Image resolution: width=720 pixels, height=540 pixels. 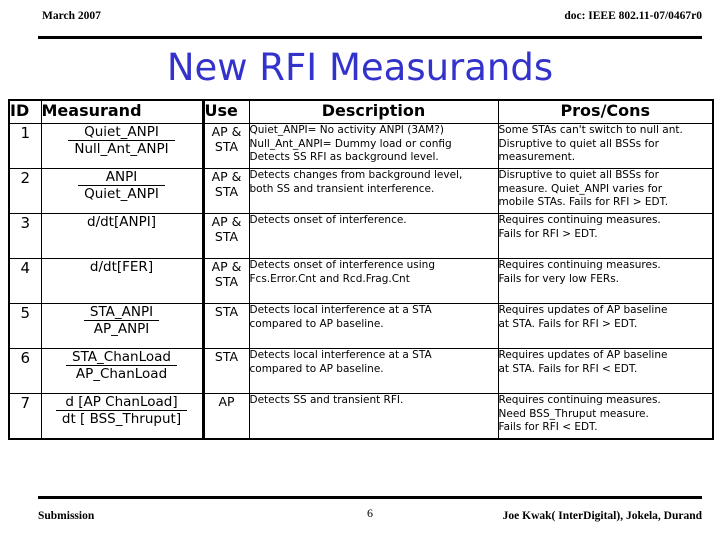 I want to click on description-line: Null_Ant_ANPI= Dummy load or config, so click(x=350, y=143).